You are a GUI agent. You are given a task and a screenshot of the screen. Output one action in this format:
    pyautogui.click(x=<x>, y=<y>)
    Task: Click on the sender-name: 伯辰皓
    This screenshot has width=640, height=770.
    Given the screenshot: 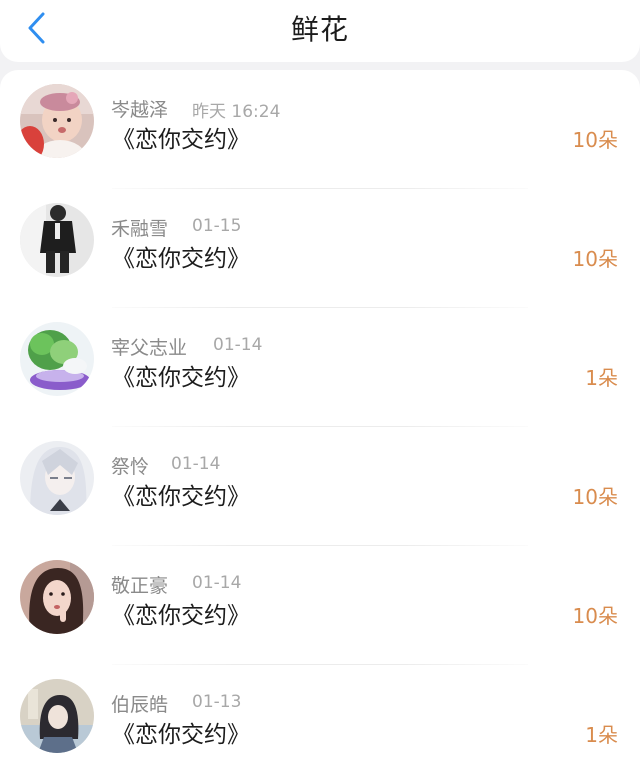 What is the action you would take?
    pyautogui.click(x=140, y=705)
    